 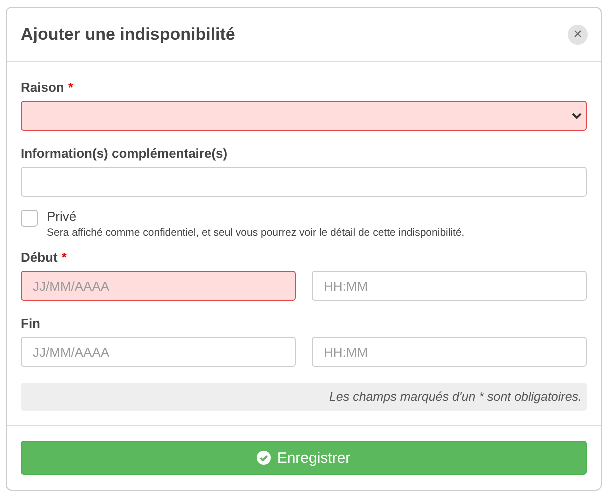 I want to click on field-label: Début, so click(x=39, y=257).